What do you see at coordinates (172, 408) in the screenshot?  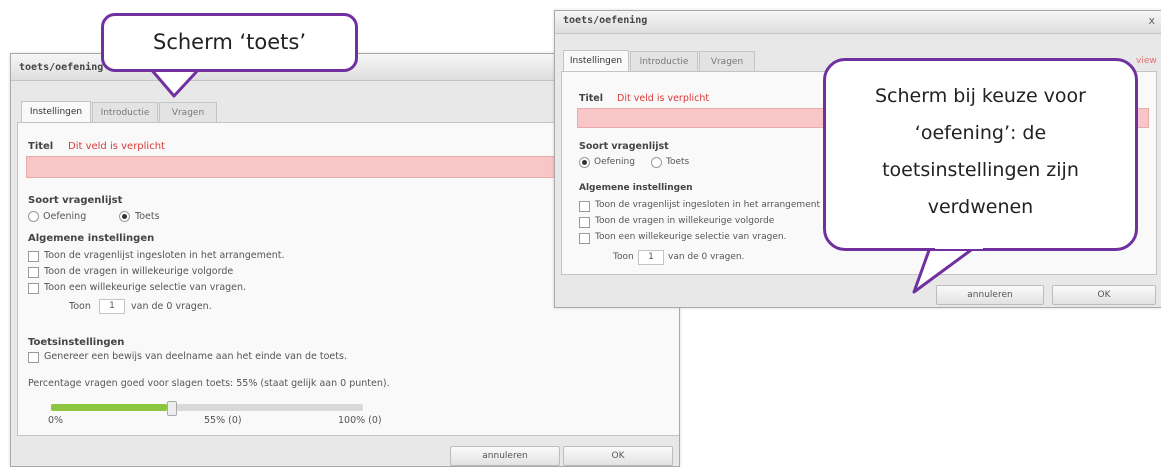 I see `pass-slider-handle` at bounding box center [172, 408].